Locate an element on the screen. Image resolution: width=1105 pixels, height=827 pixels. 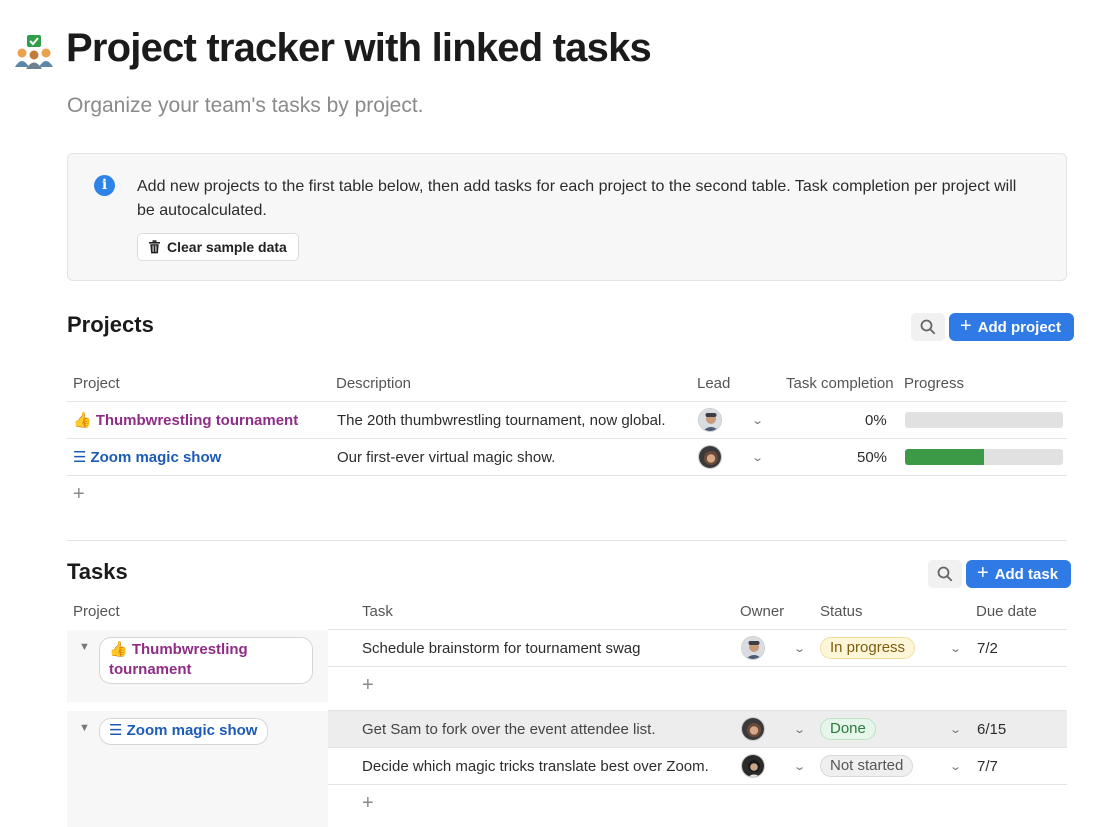
project-chip-line-1: Thumbwrestling is located at coordinates (189, 649).